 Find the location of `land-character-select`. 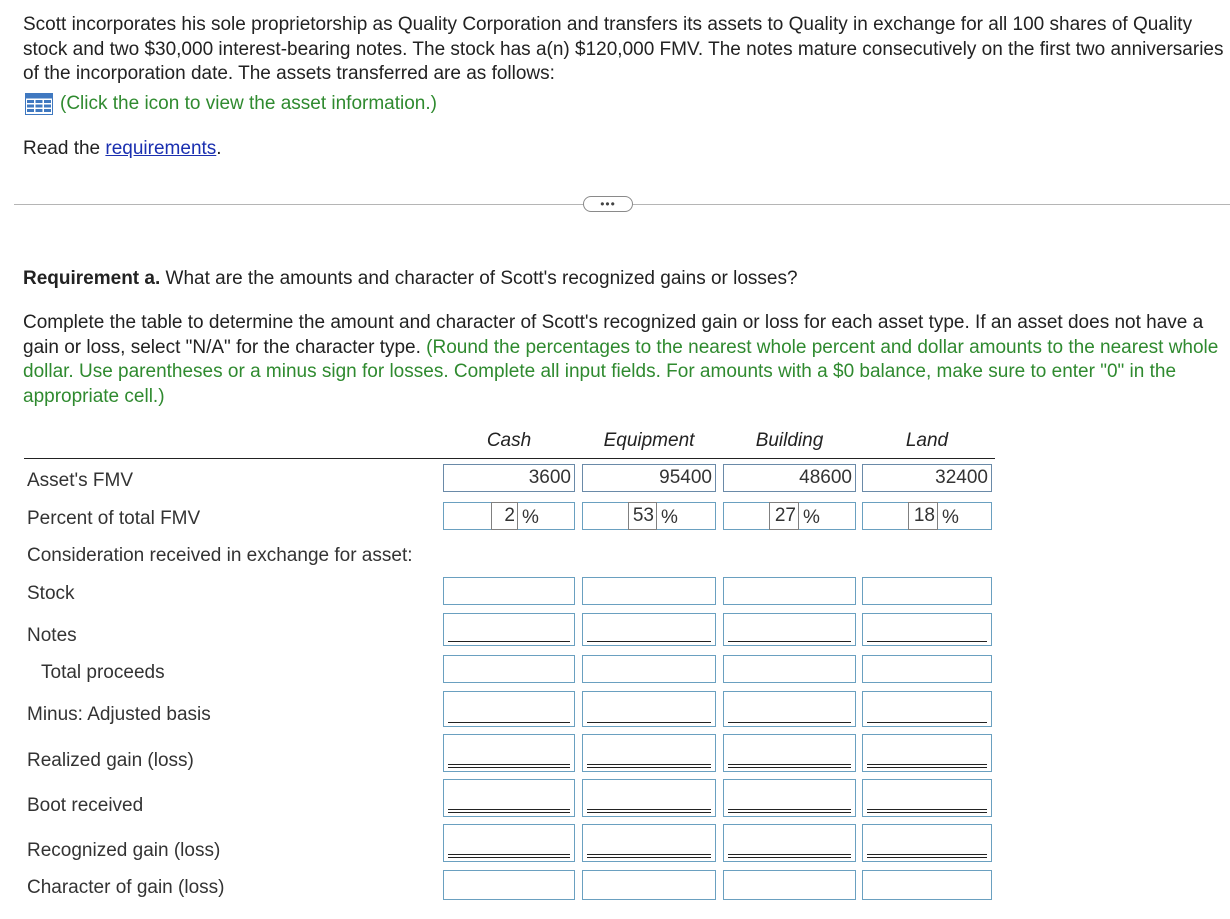

land-character-select is located at coordinates (927, 885).